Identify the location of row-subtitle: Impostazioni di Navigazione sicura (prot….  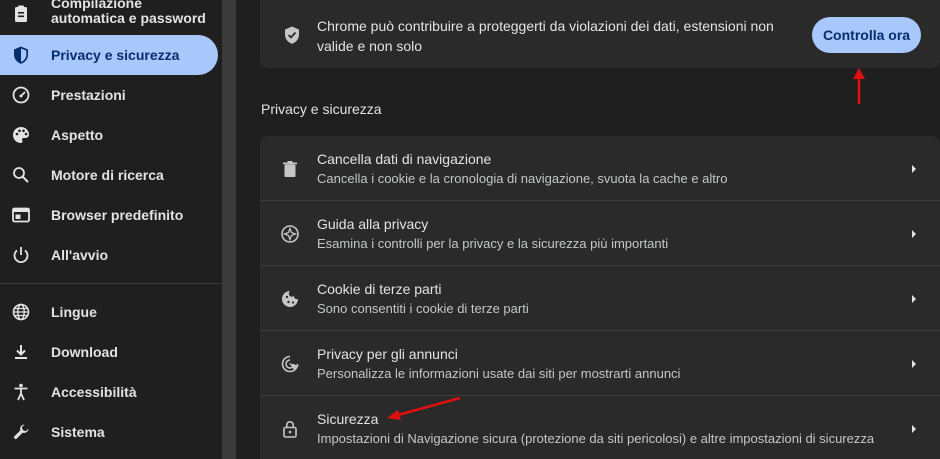
(596, 438).